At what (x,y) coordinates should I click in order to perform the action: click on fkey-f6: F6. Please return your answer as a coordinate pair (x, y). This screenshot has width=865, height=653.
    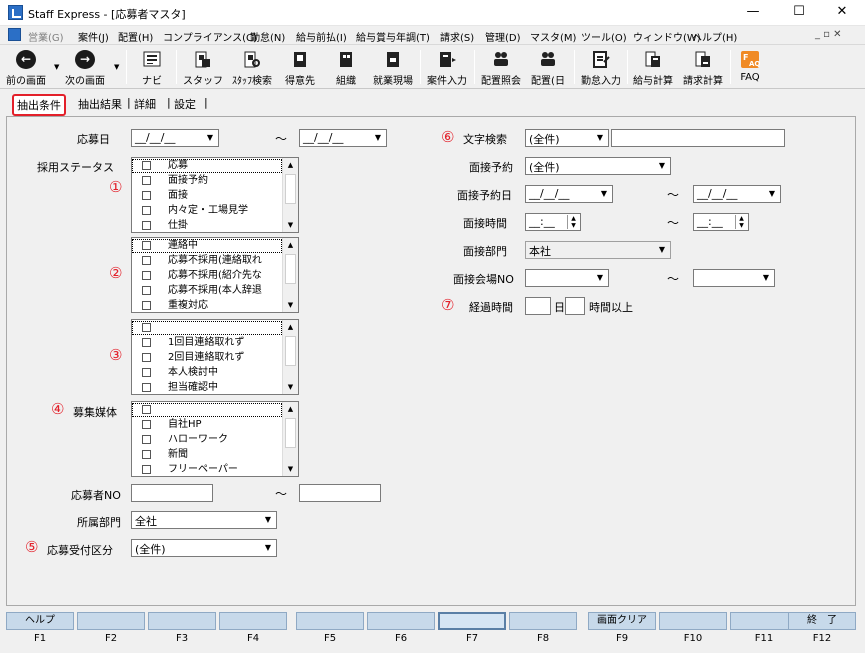
    Looking at the image, I should click on (401, 631).